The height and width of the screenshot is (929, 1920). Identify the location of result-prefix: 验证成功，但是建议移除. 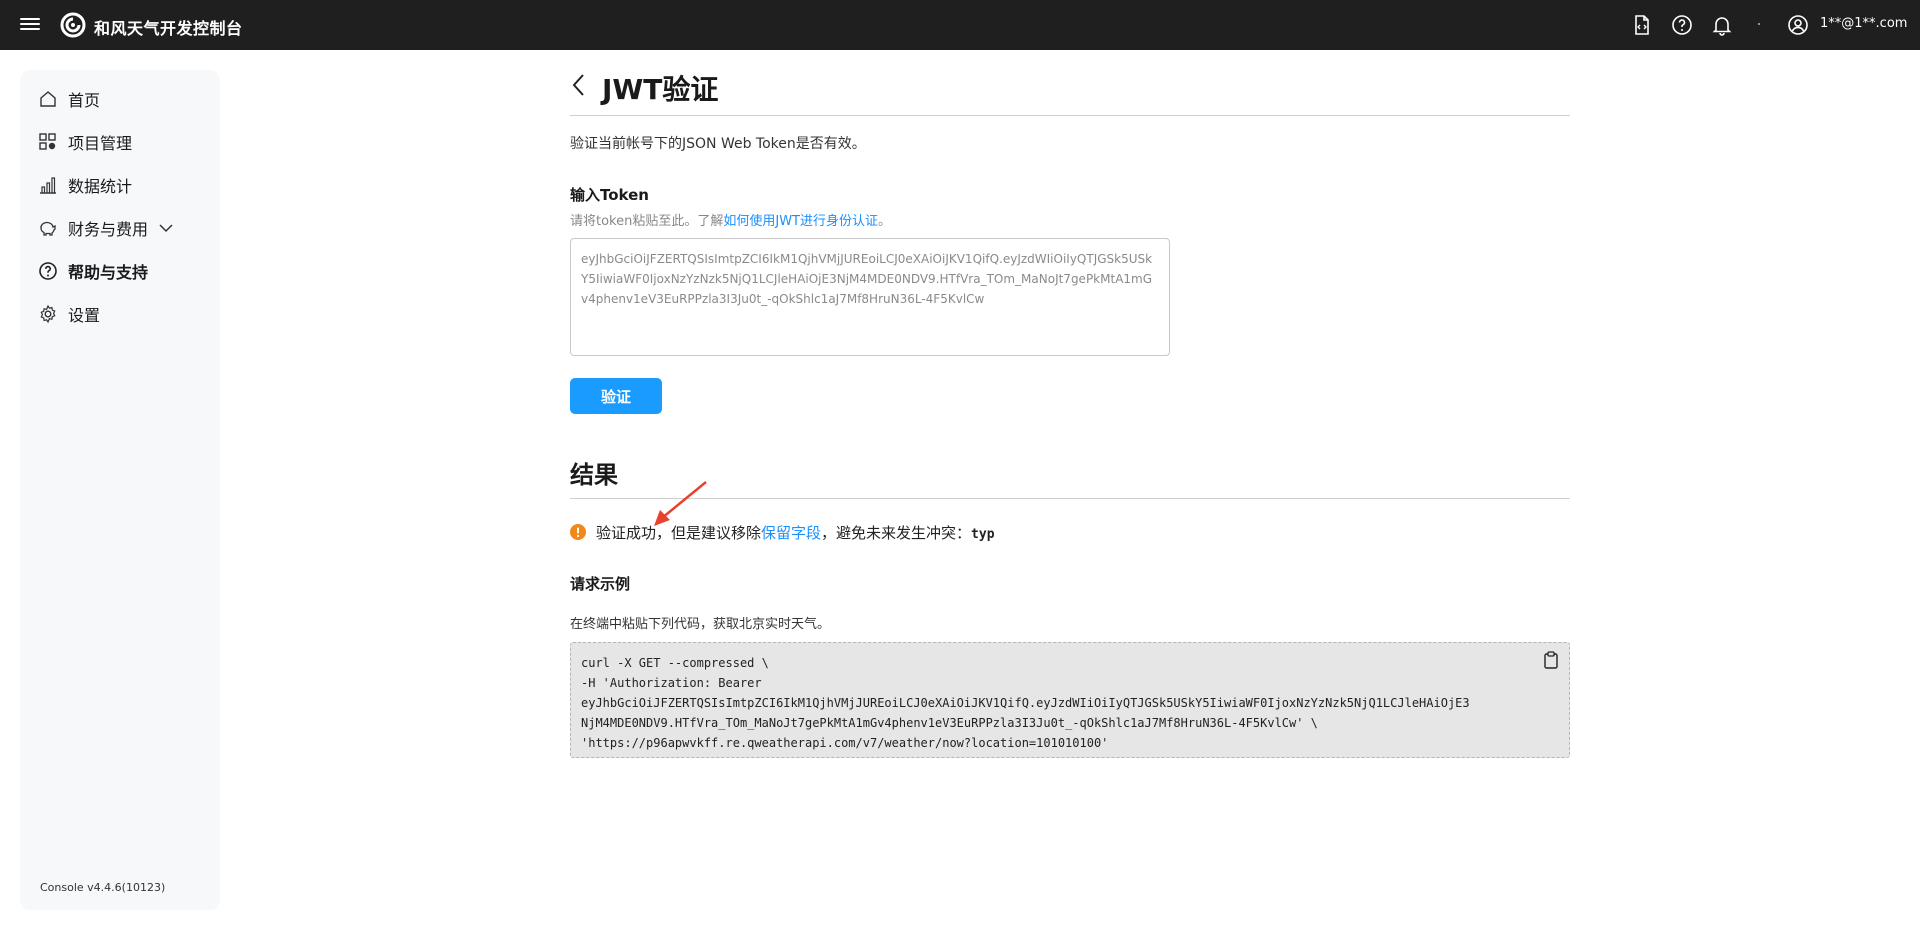
(679, 533).